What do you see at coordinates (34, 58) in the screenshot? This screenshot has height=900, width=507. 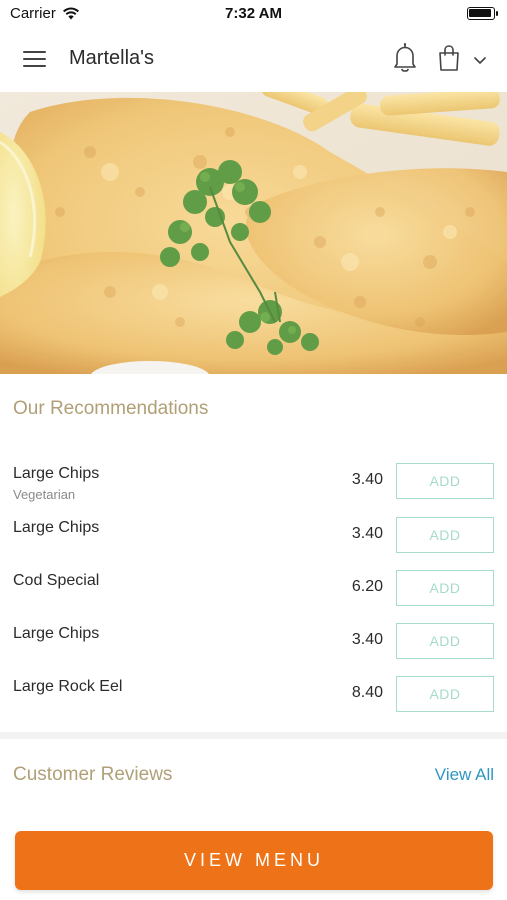 I see `menu-icon` at bounding box center [34, 58].